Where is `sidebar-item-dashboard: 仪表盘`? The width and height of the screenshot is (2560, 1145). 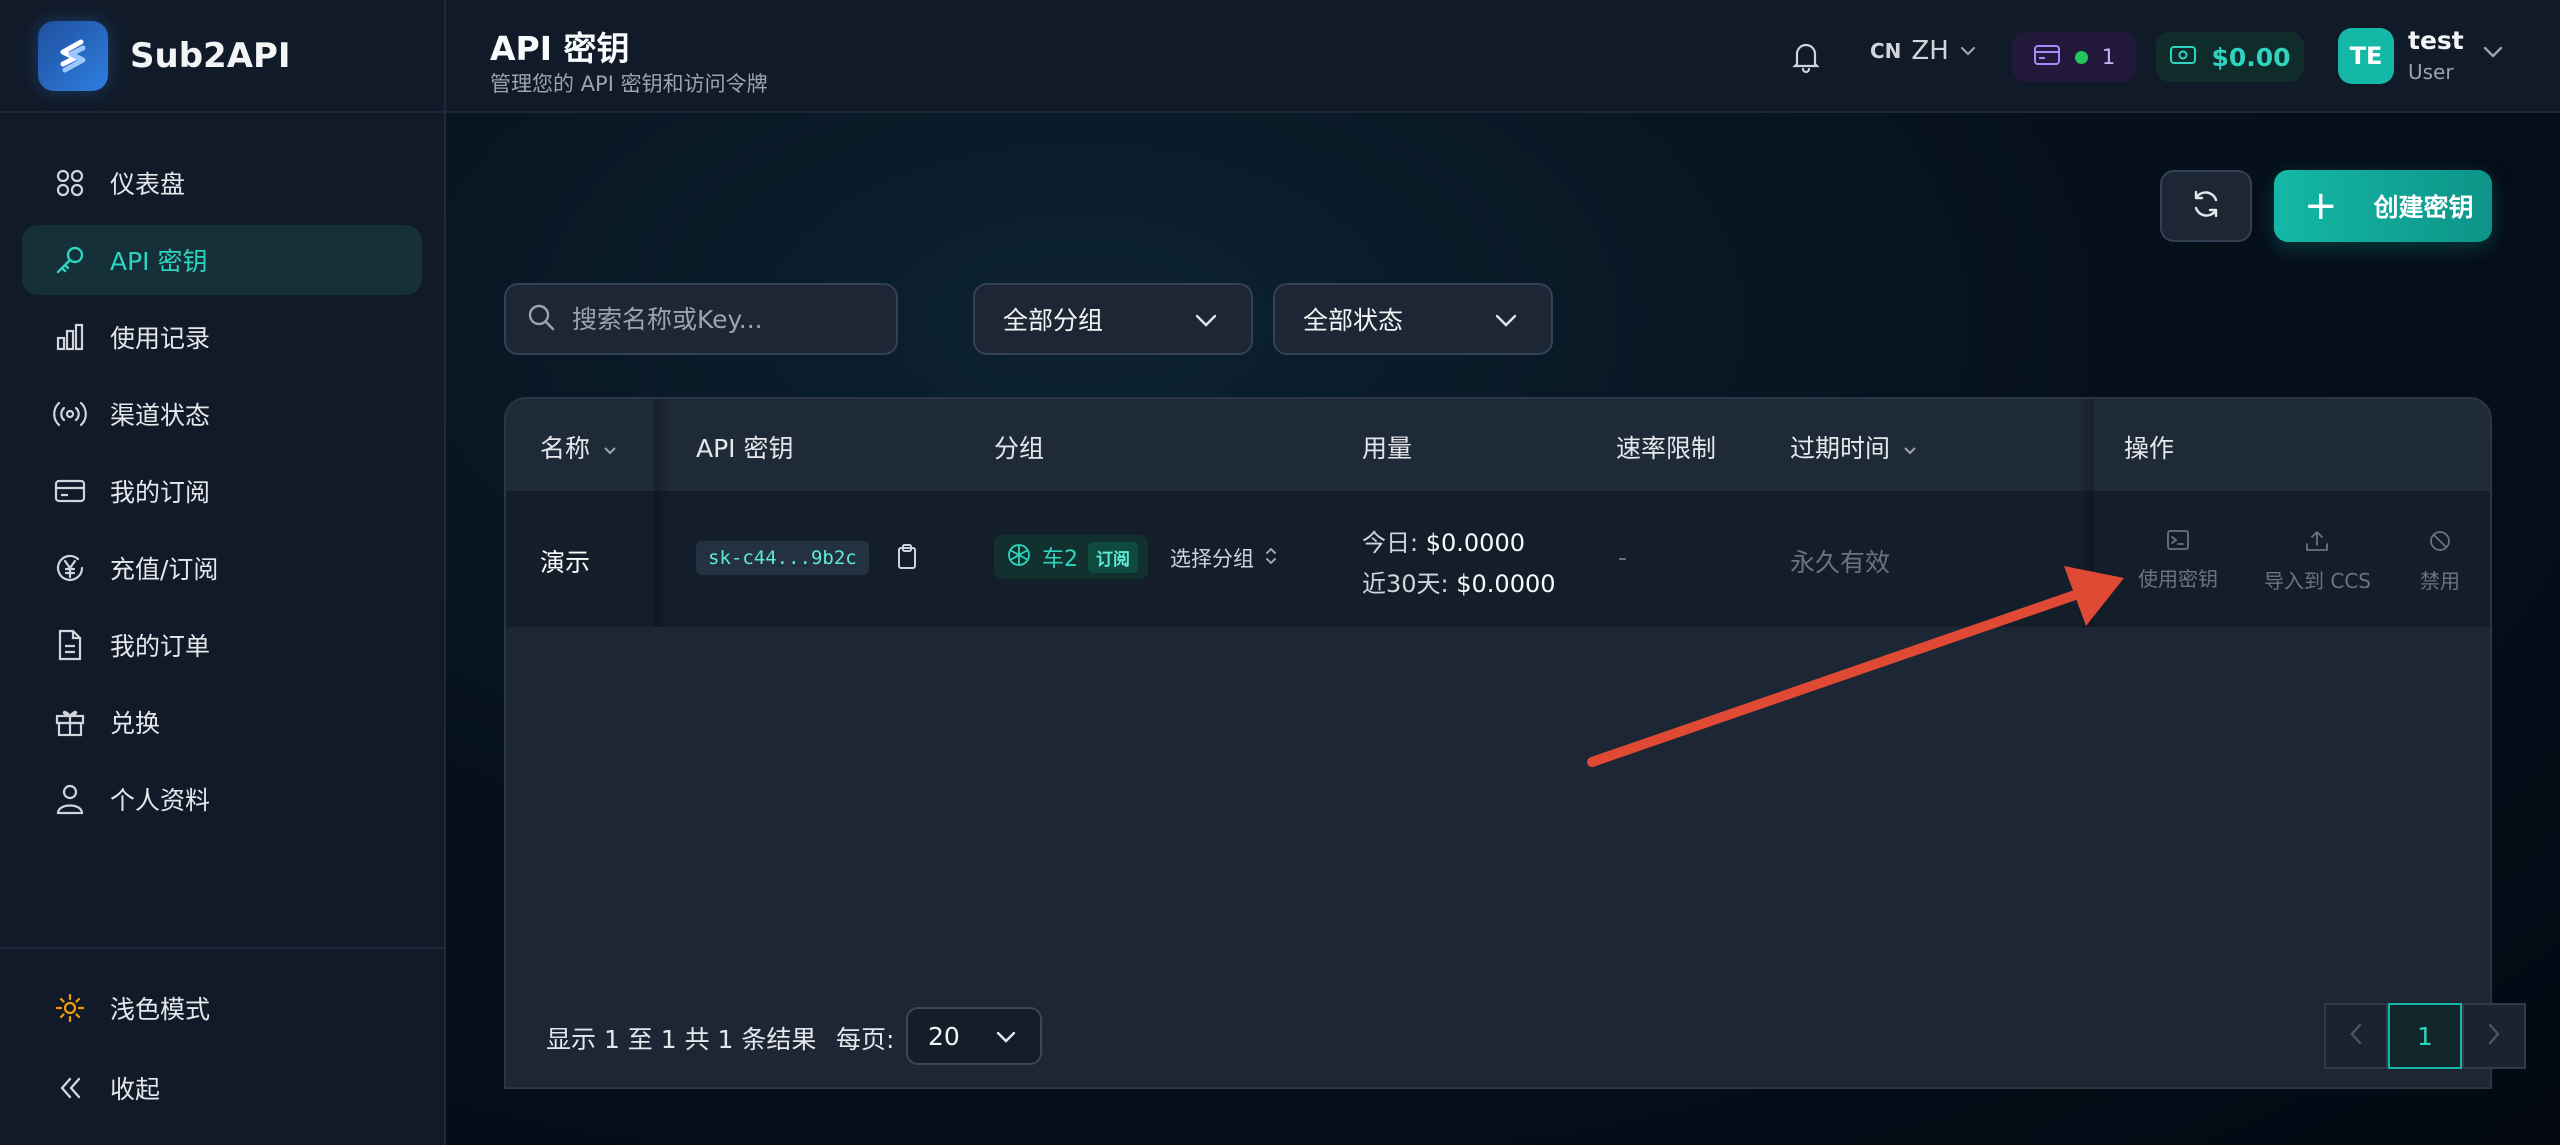
sidebar-item-dashboard: 仪表盘 is located at coordinates (222, 183).